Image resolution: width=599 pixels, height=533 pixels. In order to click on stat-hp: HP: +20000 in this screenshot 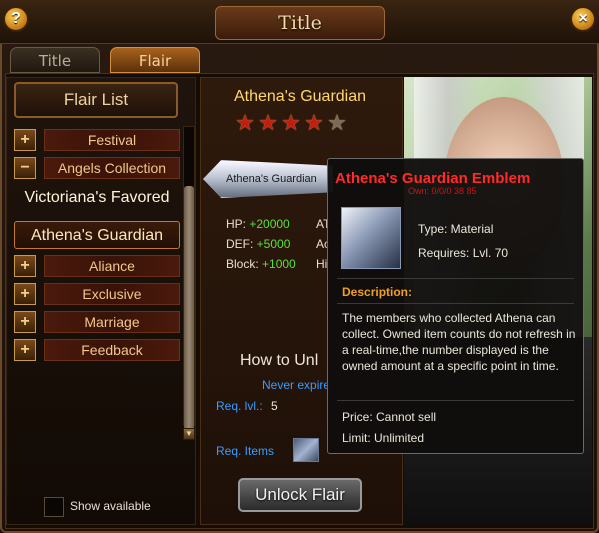, I will do `click(258, 224)`.